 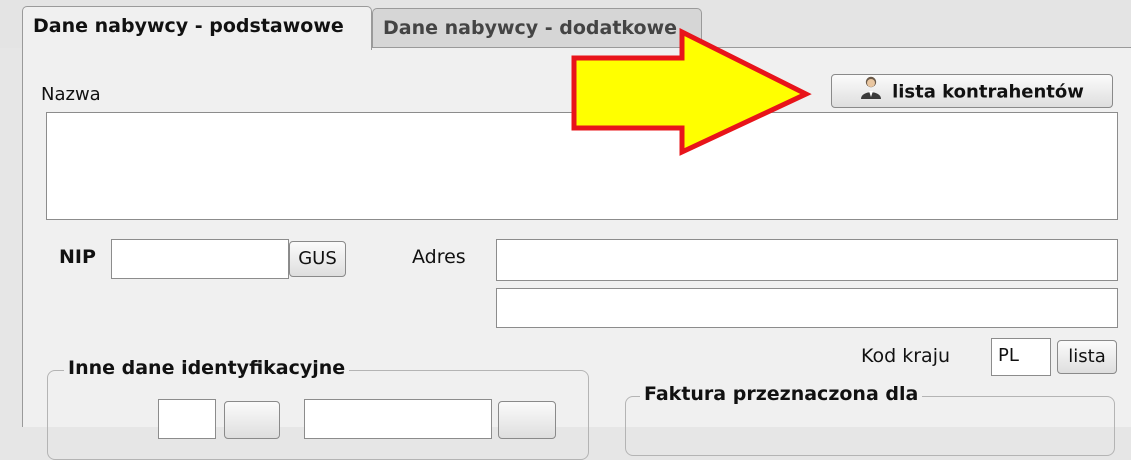 I want to click on gus-button: GUS, so click(x=317, y=259).